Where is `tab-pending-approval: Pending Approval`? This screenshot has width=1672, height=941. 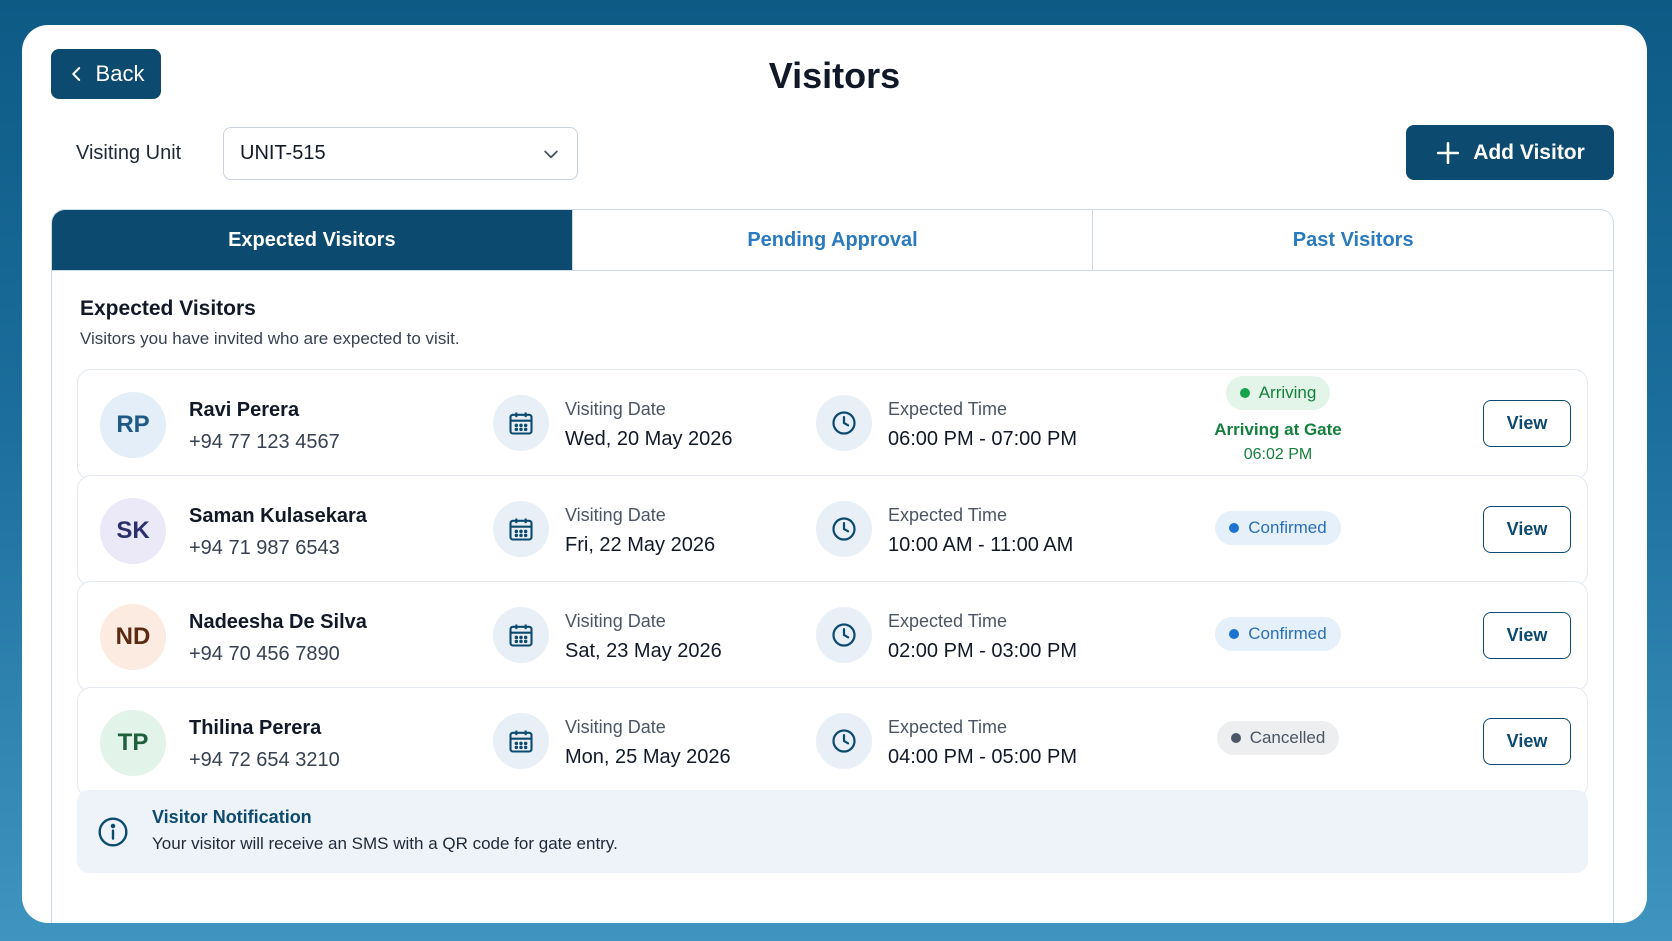 tab-pending-approval: Pending Approval is located at coordinates (833, 240).